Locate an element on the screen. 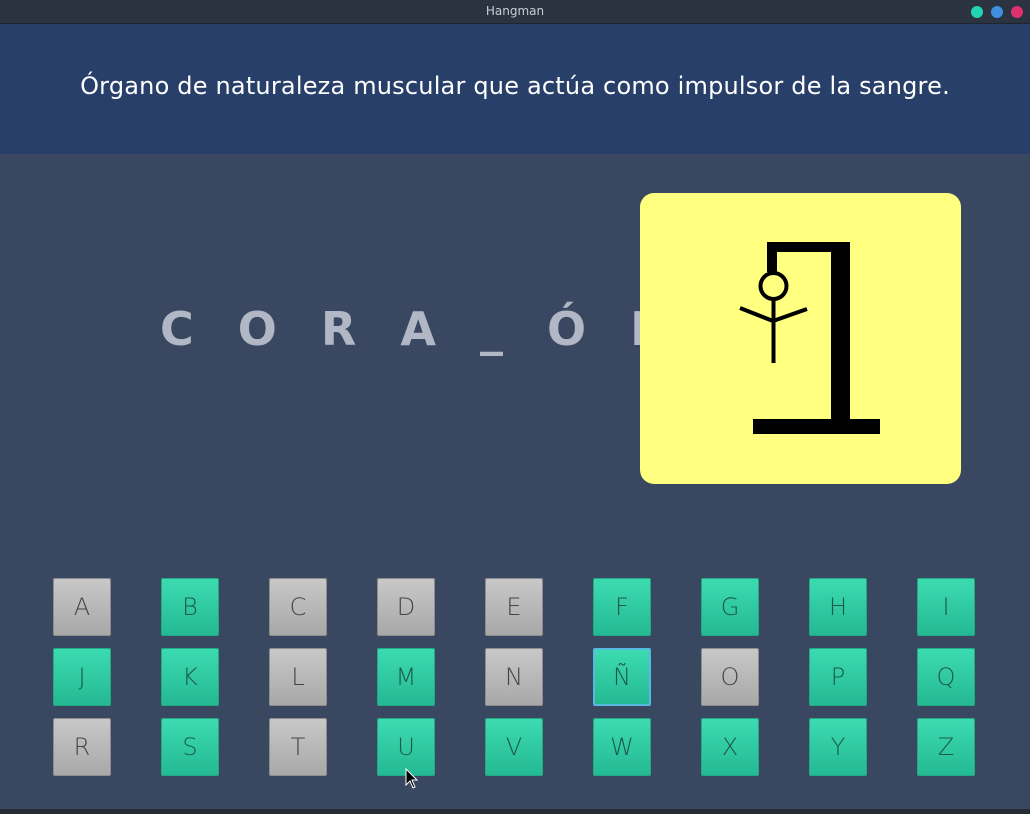  letter-key-d: D is located at coordinates (406, 607).